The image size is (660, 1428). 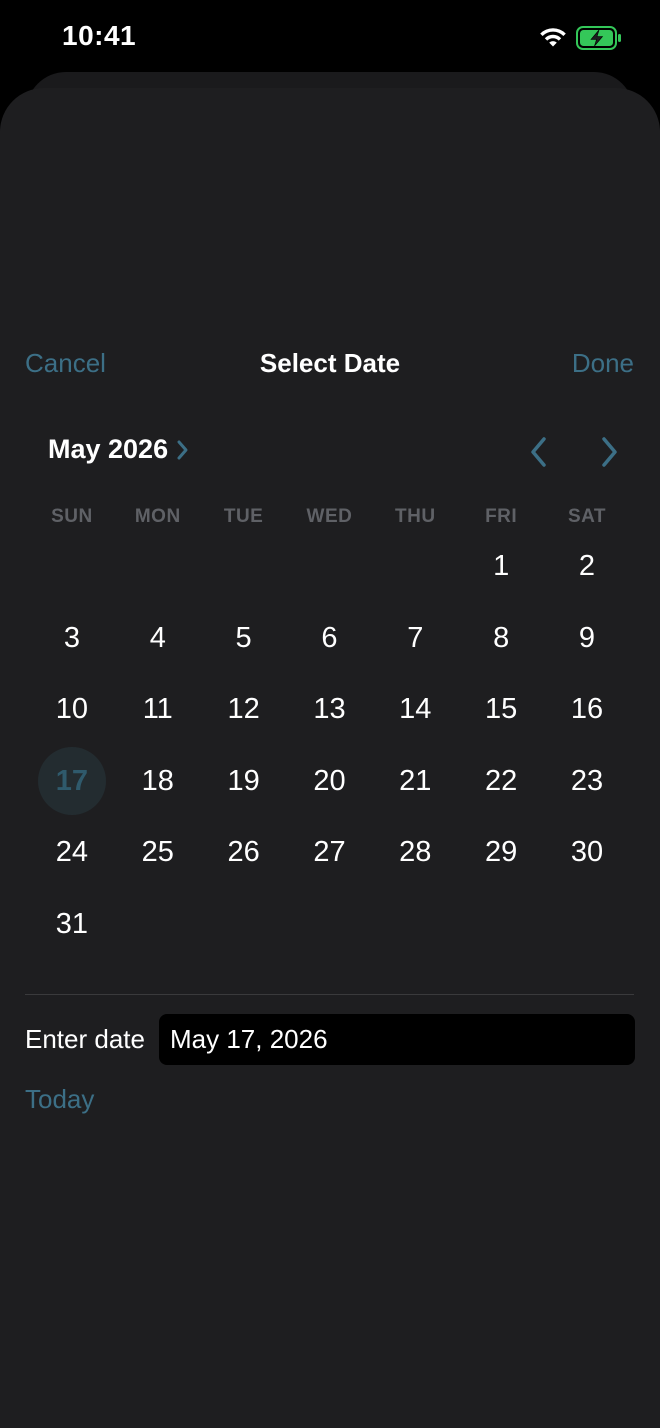 I want to click on day-number: 16, so click(x=587, y=709).